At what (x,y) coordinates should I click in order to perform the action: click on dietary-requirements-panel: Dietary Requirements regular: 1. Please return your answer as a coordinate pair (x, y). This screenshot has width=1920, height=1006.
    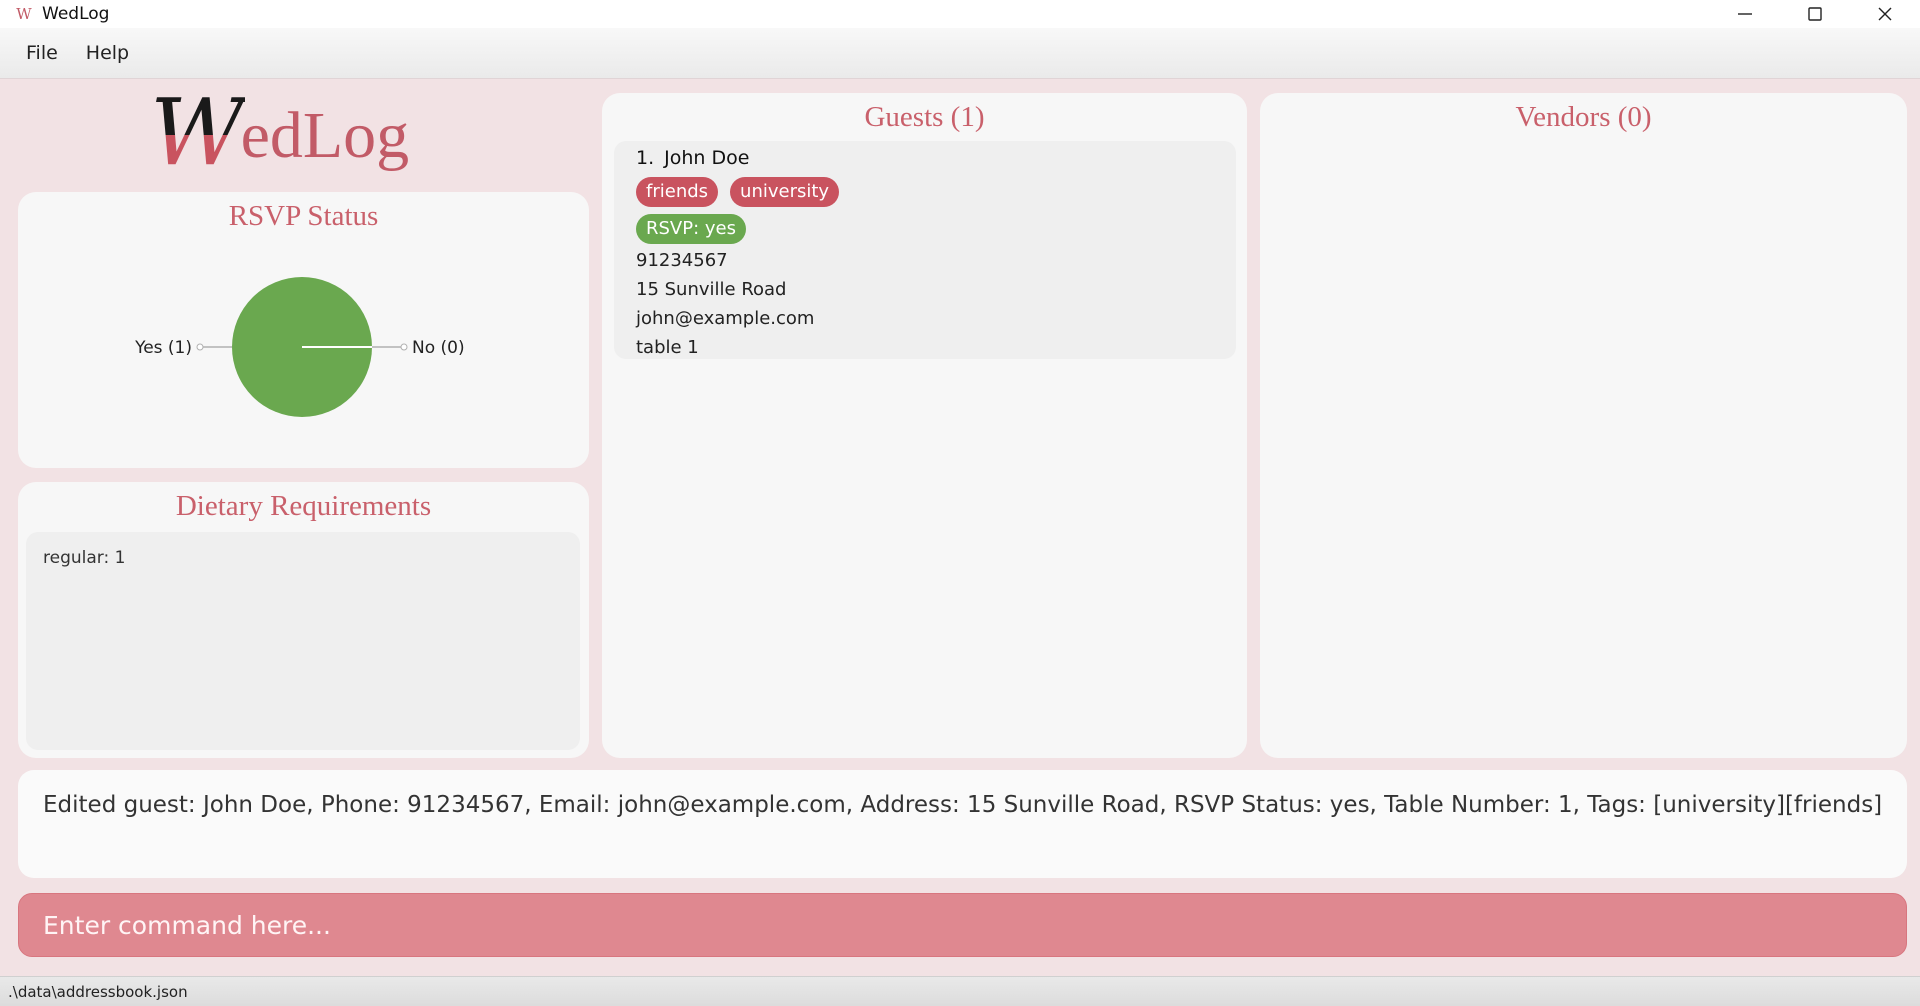
    Looking at the image, I should click on (303, 620).